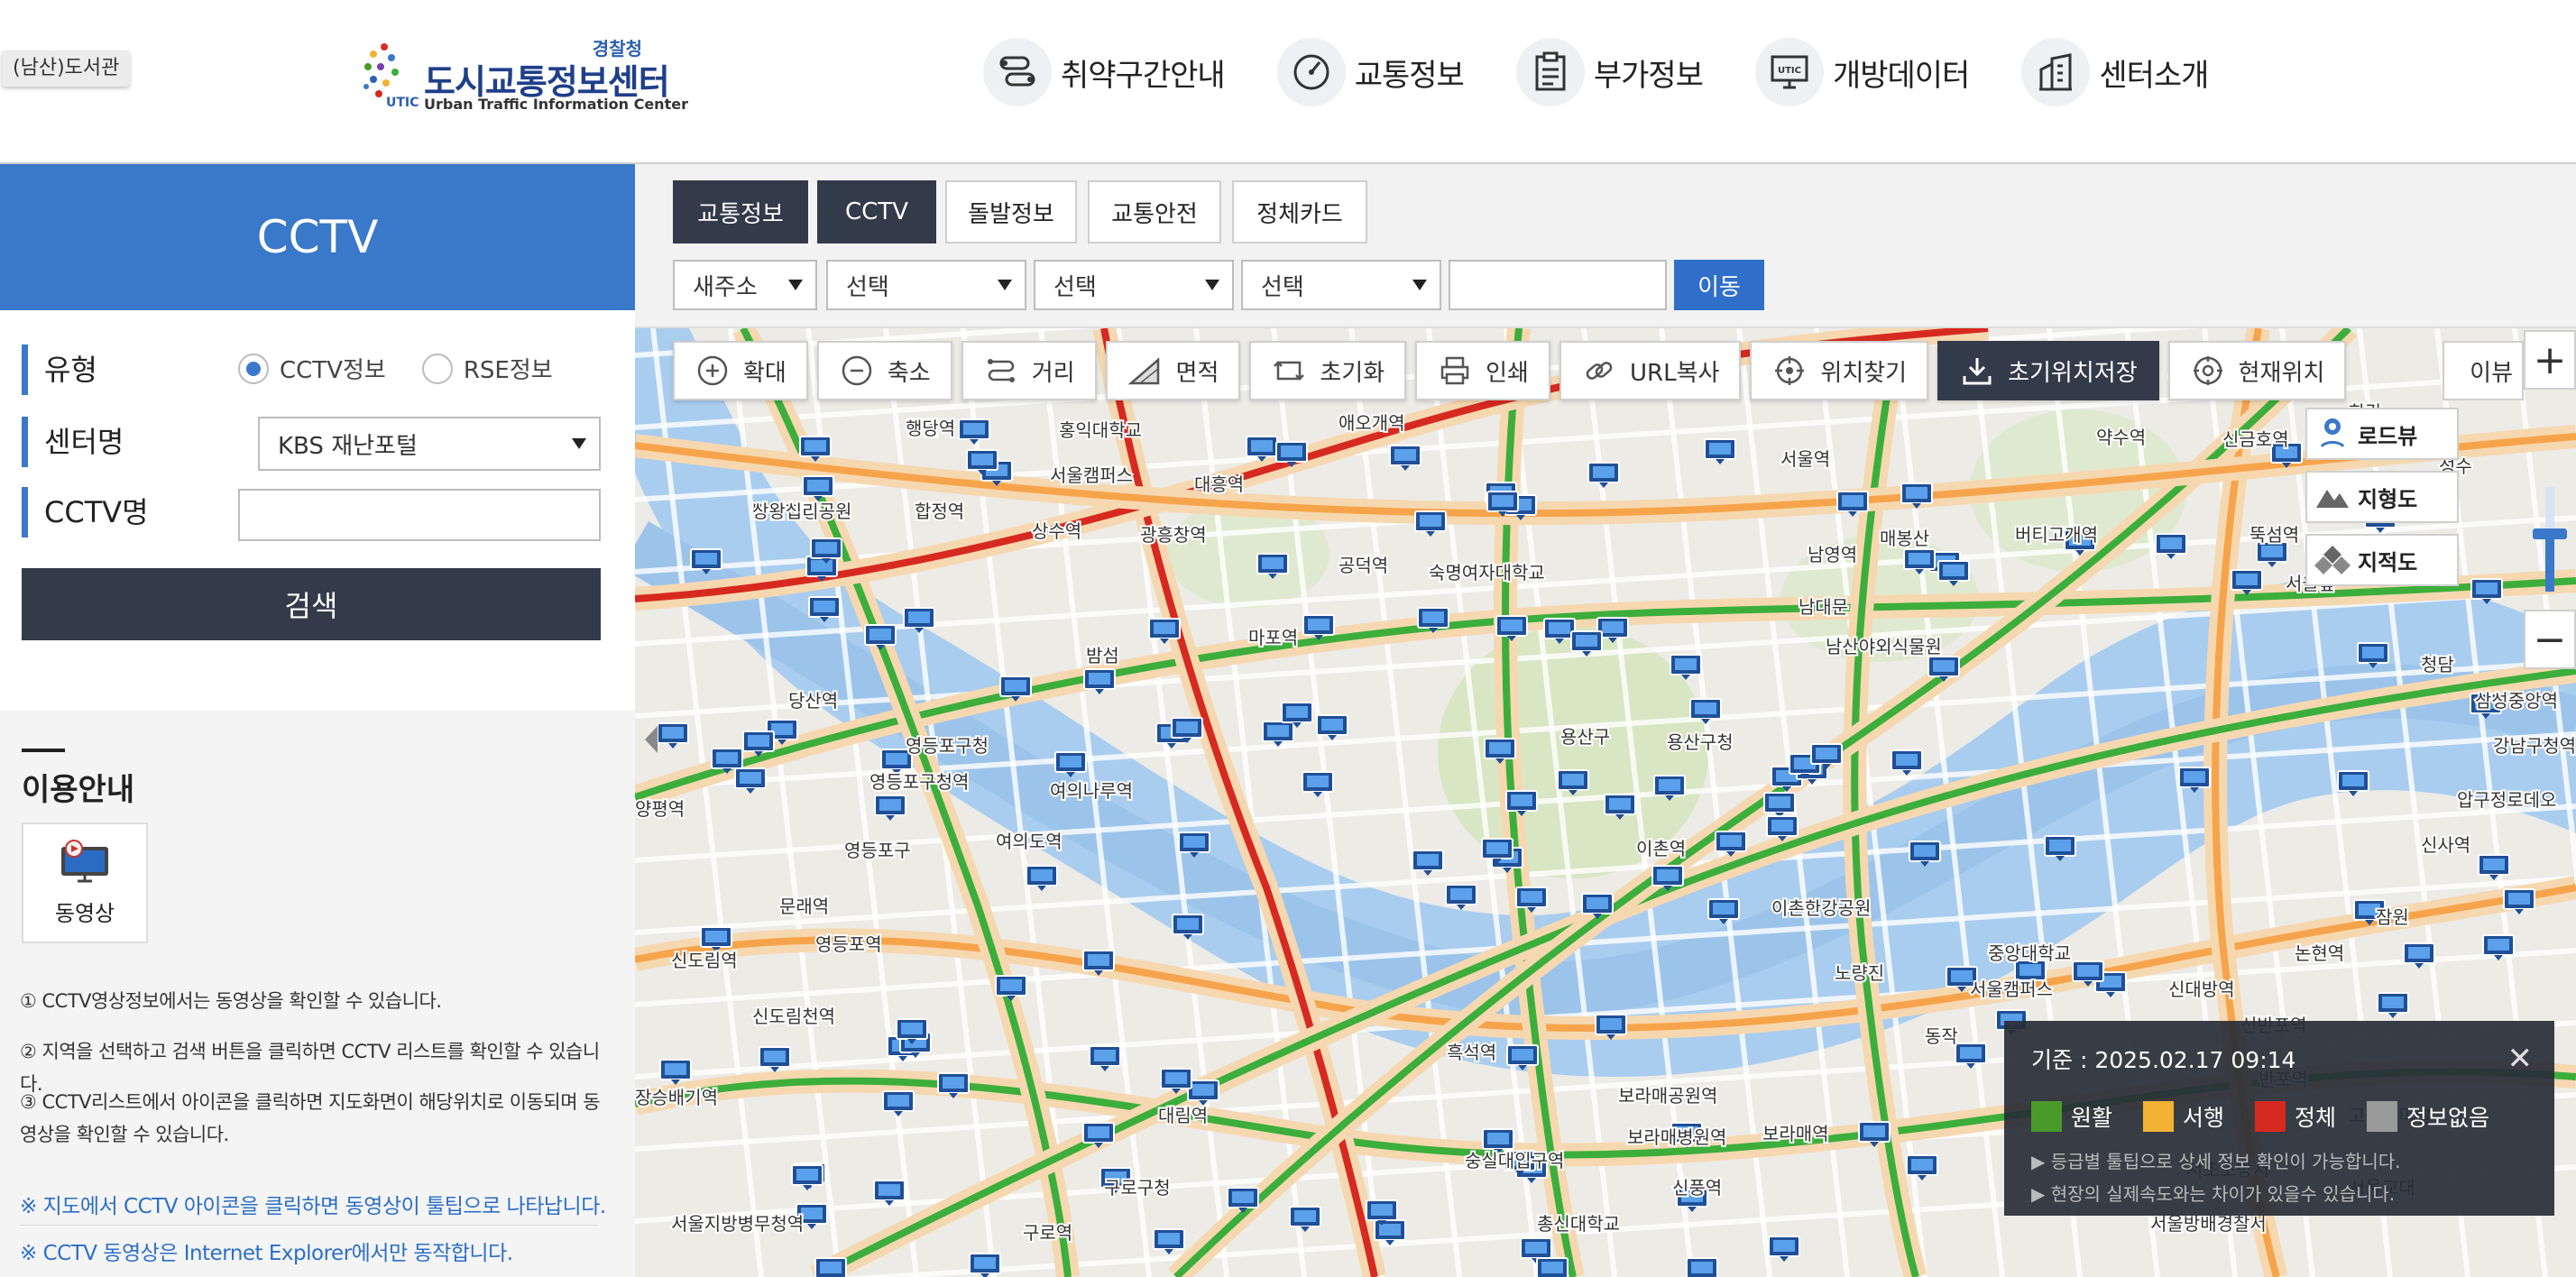  I want to click on tab-traffic-safety: 교통안전, so click(1155, 211).